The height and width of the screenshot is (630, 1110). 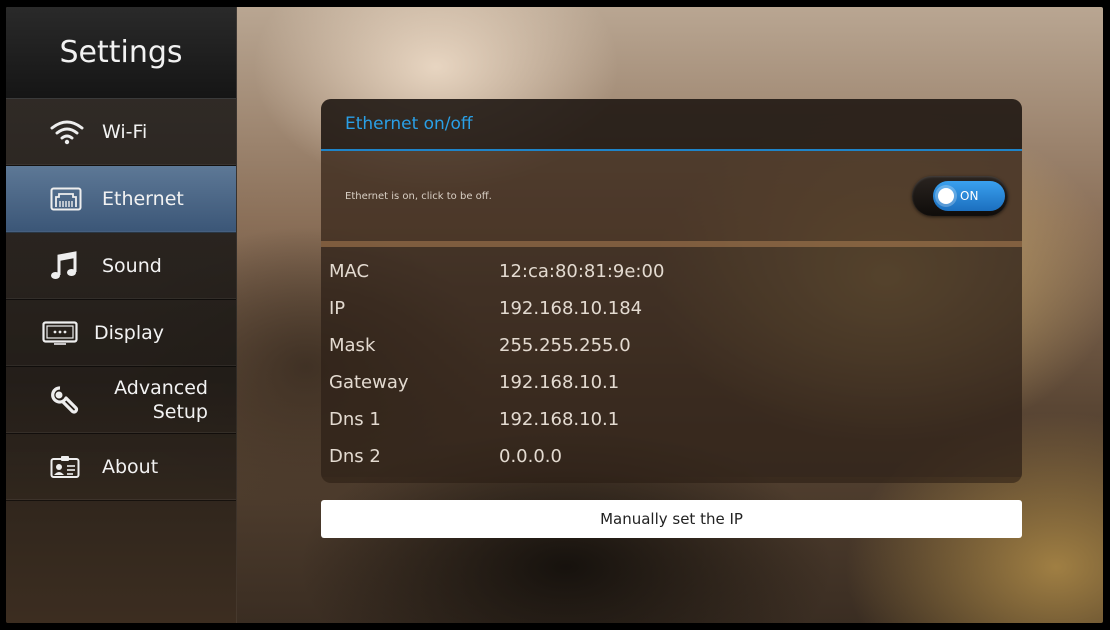 I want to click on sidebar-item-display: Display, so click(x=121, y=333).